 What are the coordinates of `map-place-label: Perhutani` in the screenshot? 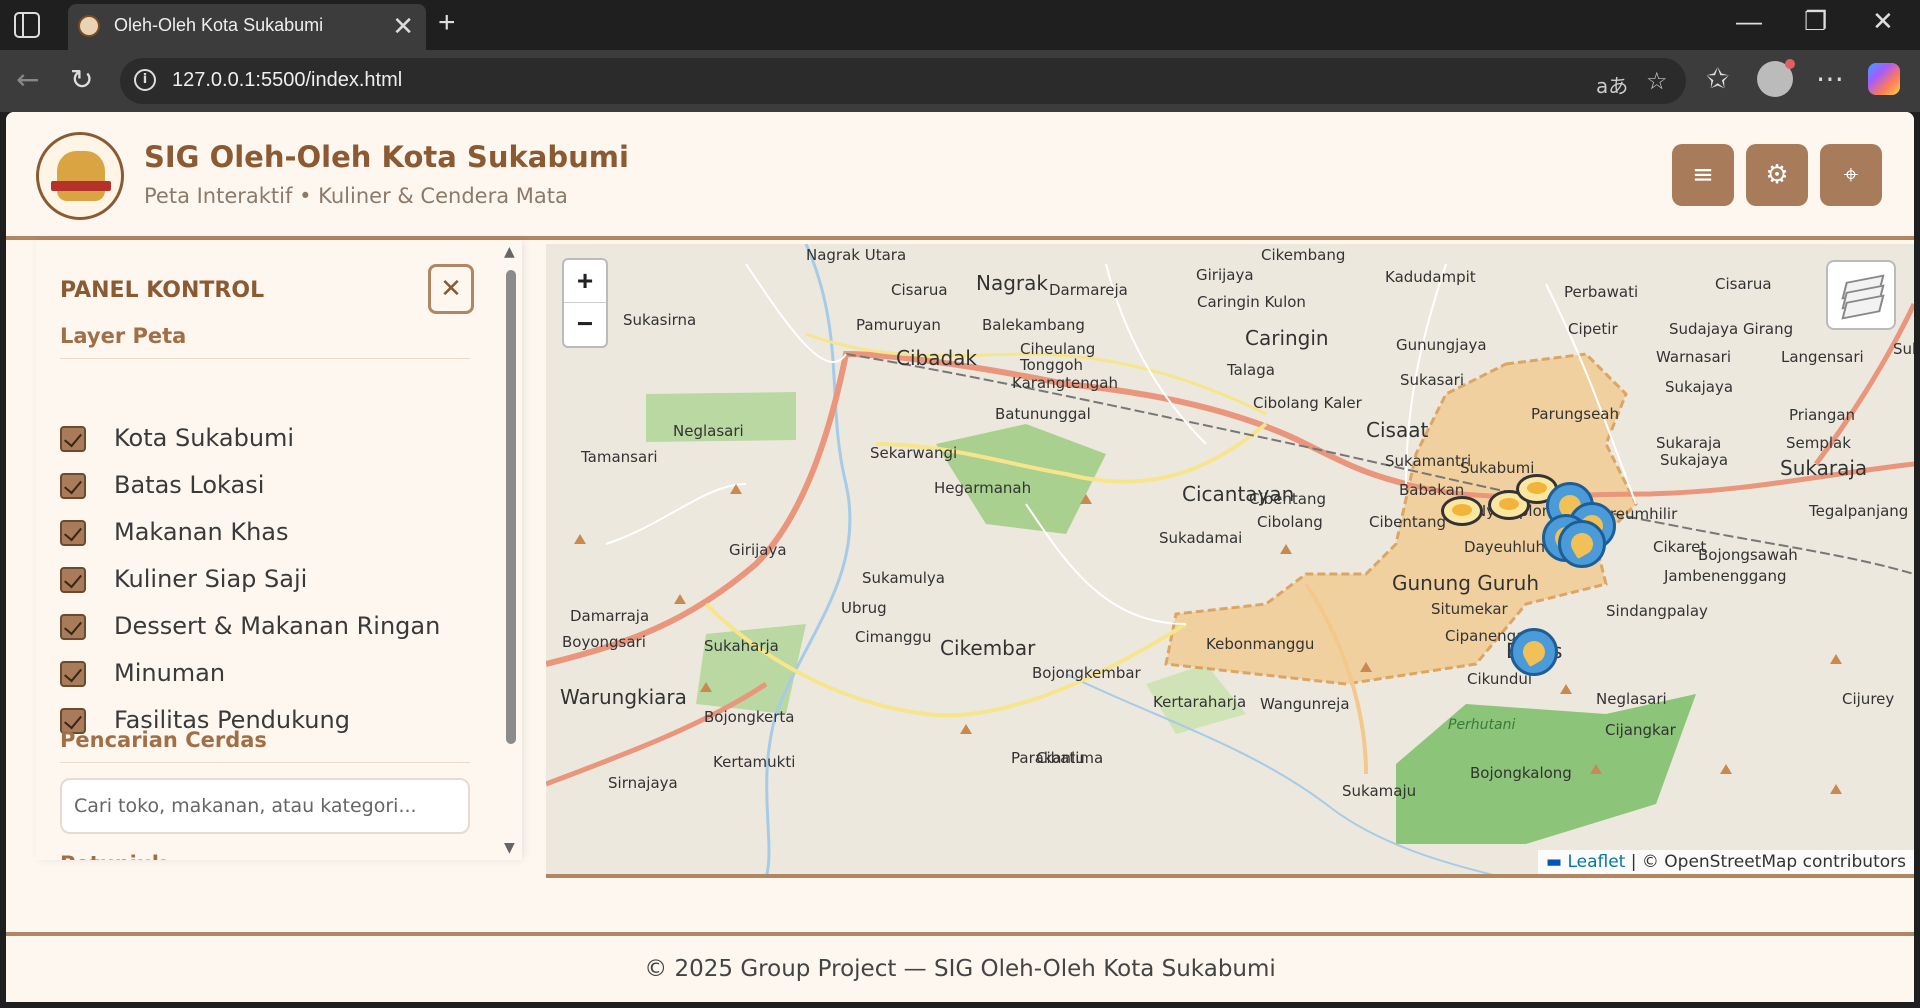 It's located at (1482, 725).